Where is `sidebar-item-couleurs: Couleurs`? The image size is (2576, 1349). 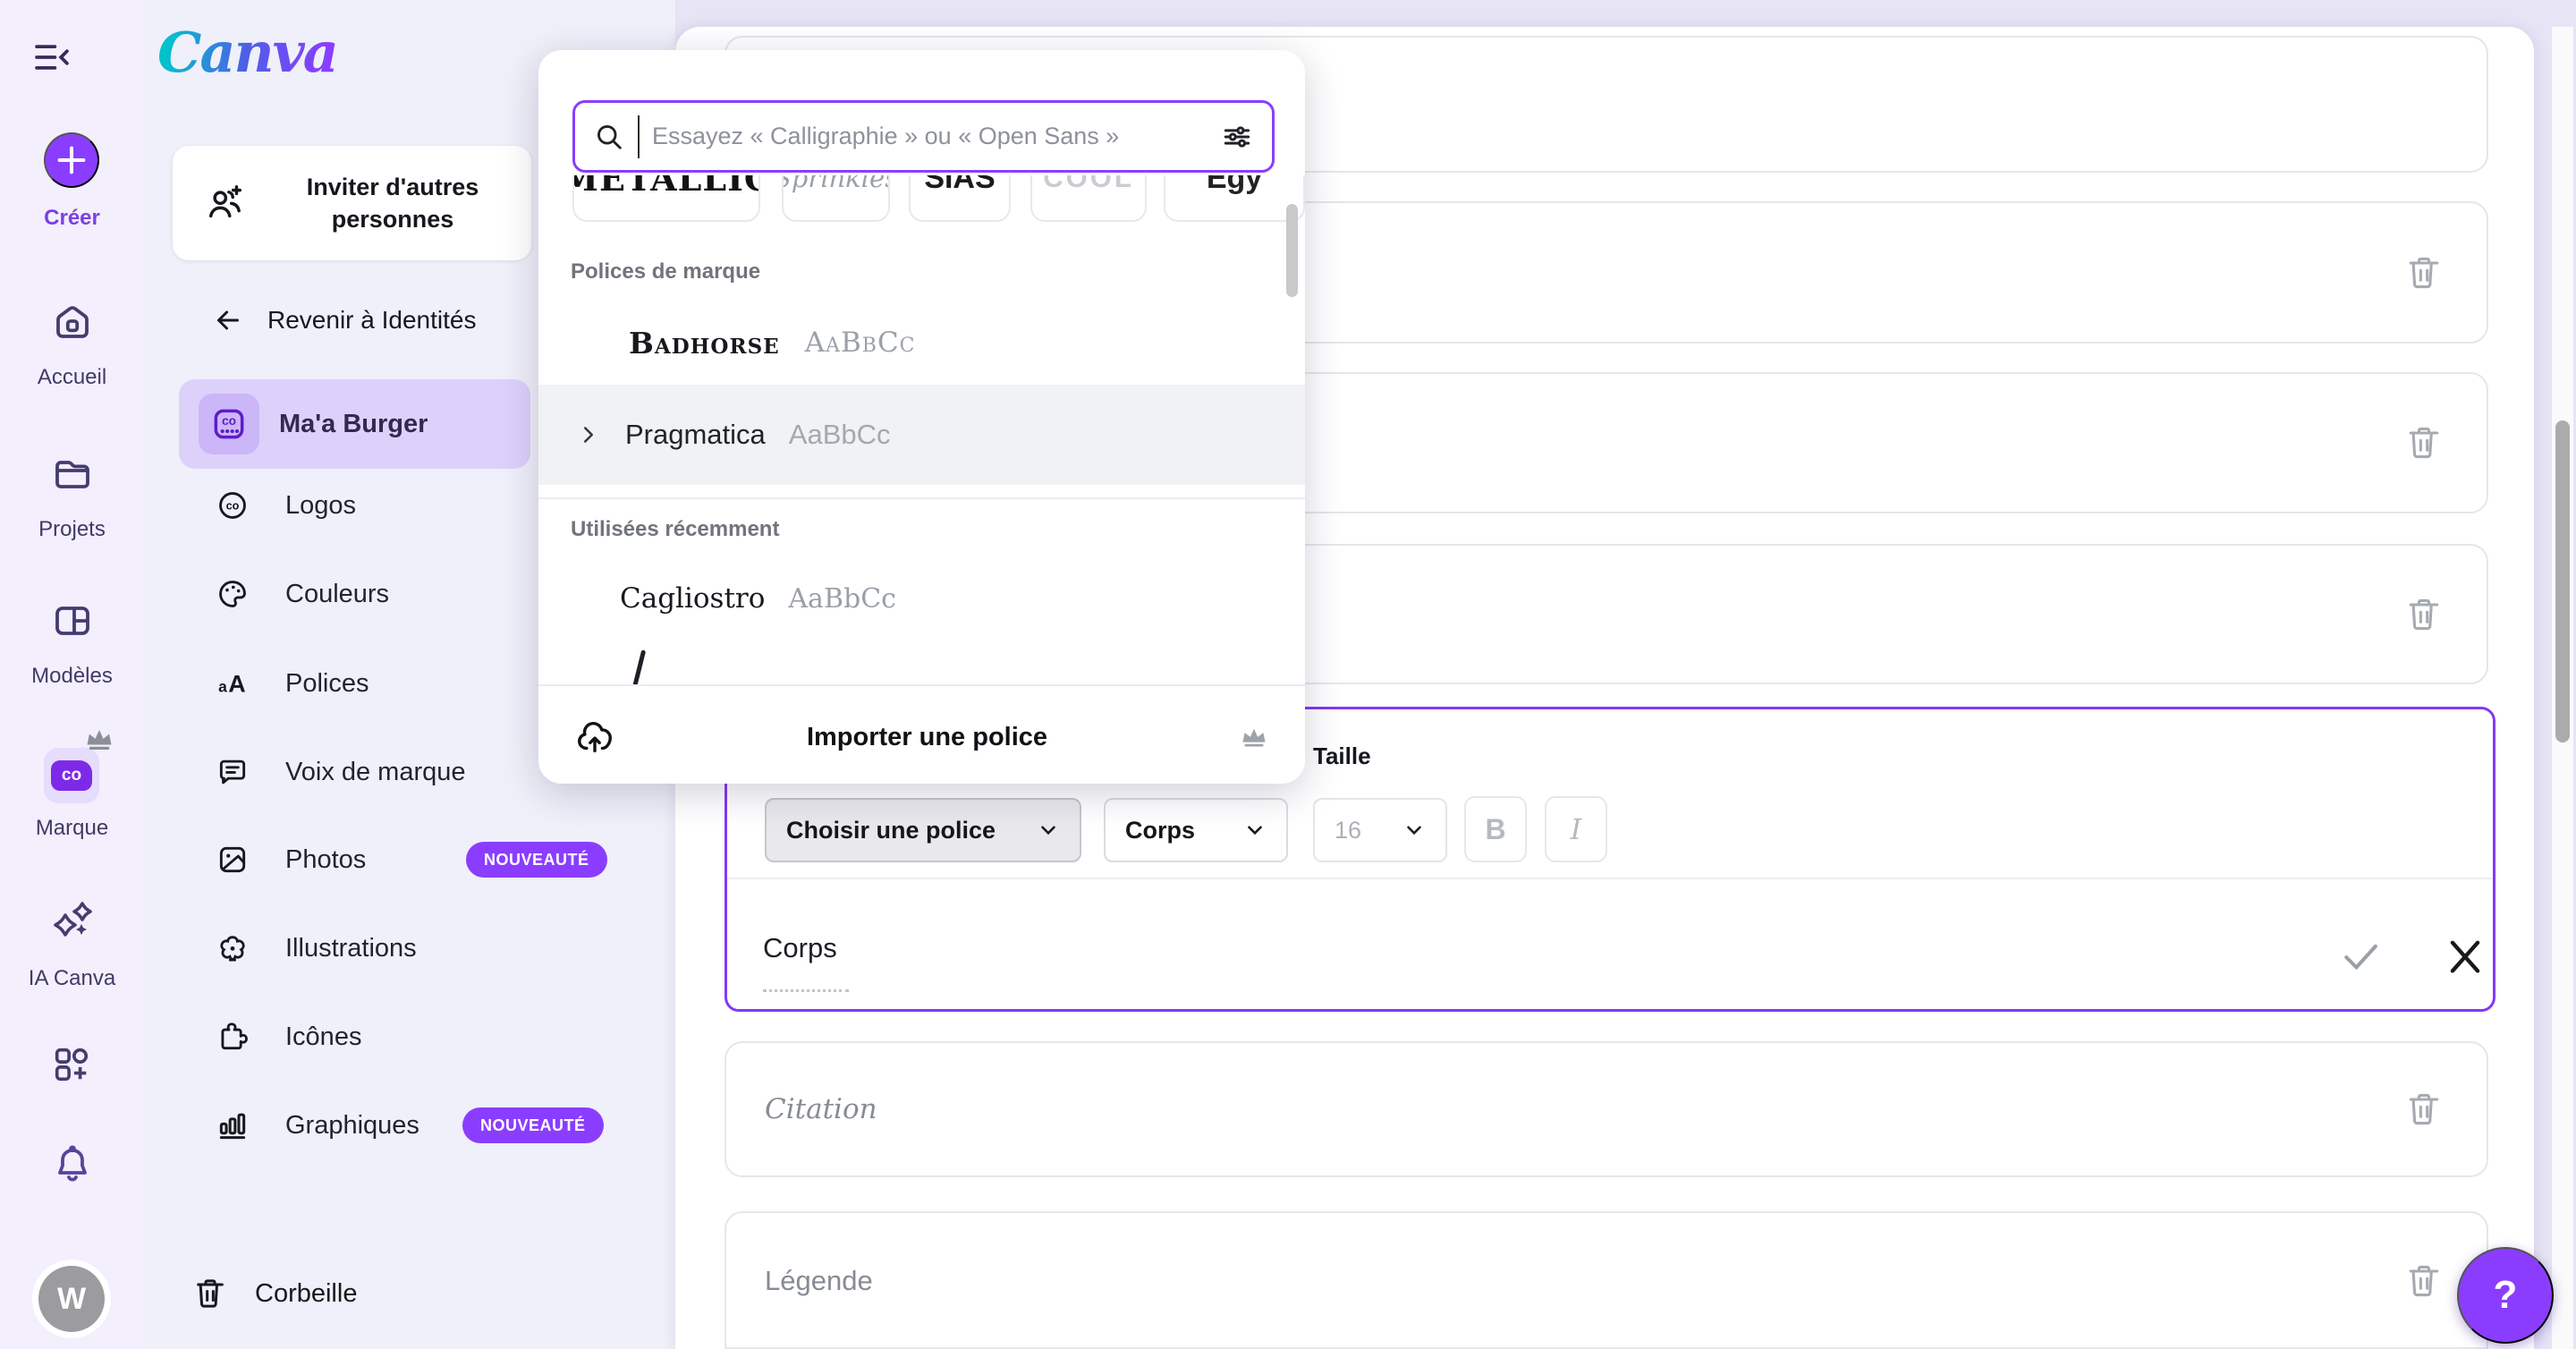 sidebar-item-couleurs: Couleurs is located at coordinates (302, 594).